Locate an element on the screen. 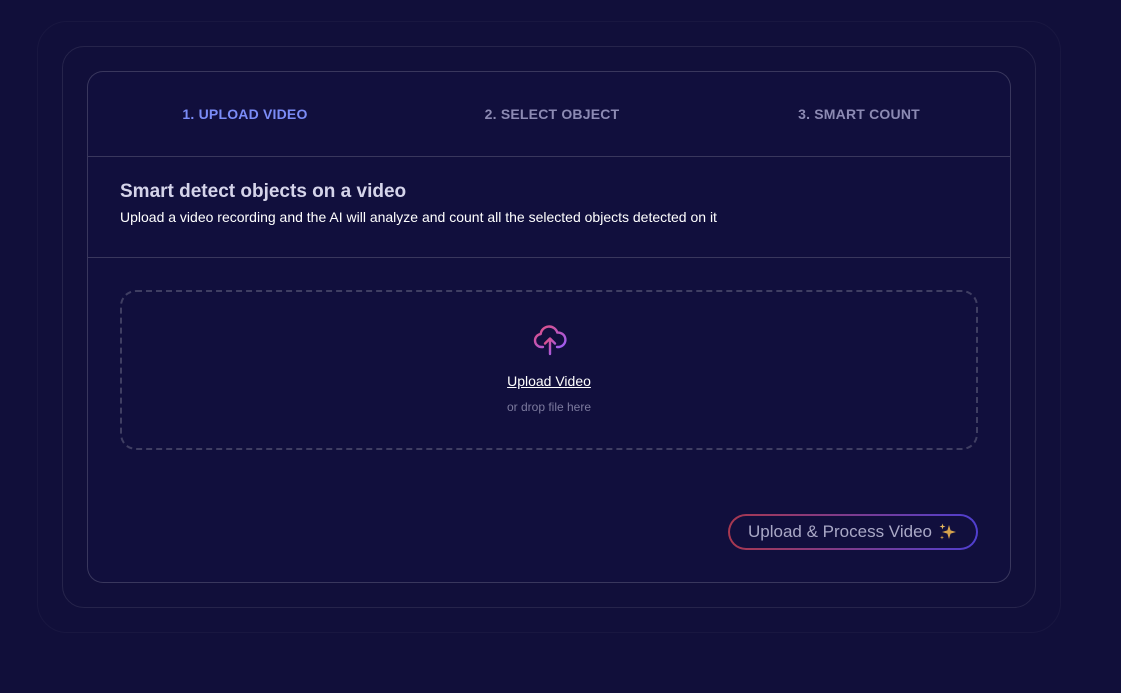 The image size is (1121, 693). page-title: Smart detect objects on a video is located at coordinates (263, 191).